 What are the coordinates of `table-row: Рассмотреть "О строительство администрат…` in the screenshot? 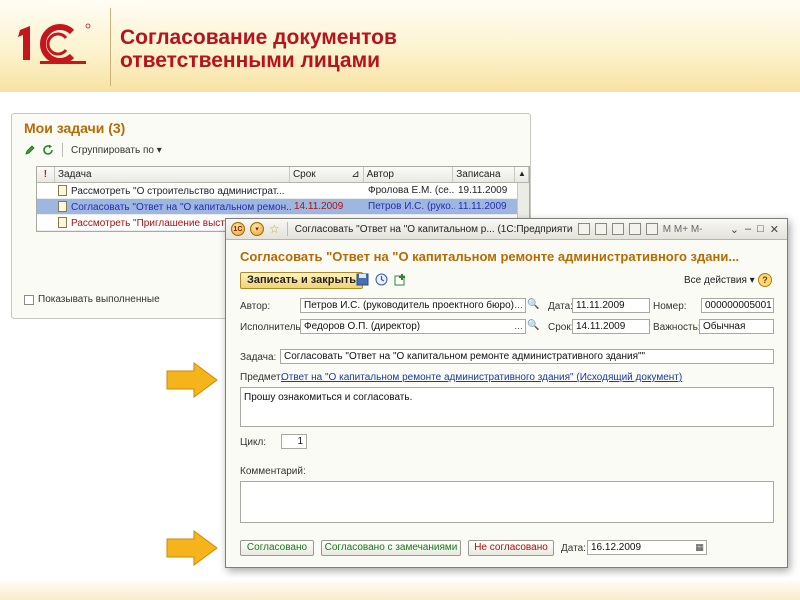 It's located at (283, 191).